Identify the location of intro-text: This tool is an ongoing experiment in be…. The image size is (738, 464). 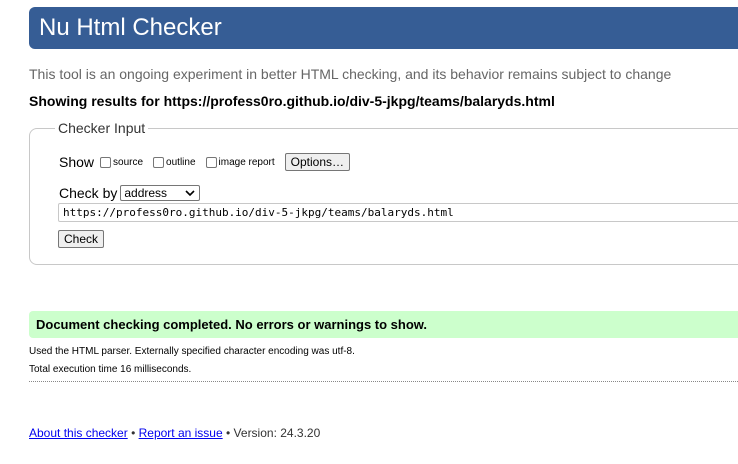
(350, 74).